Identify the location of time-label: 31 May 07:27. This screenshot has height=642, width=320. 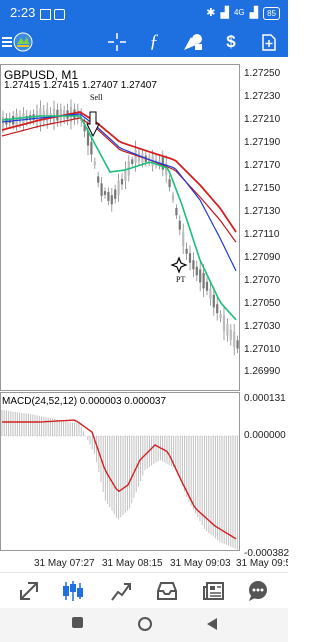
(64, 563).